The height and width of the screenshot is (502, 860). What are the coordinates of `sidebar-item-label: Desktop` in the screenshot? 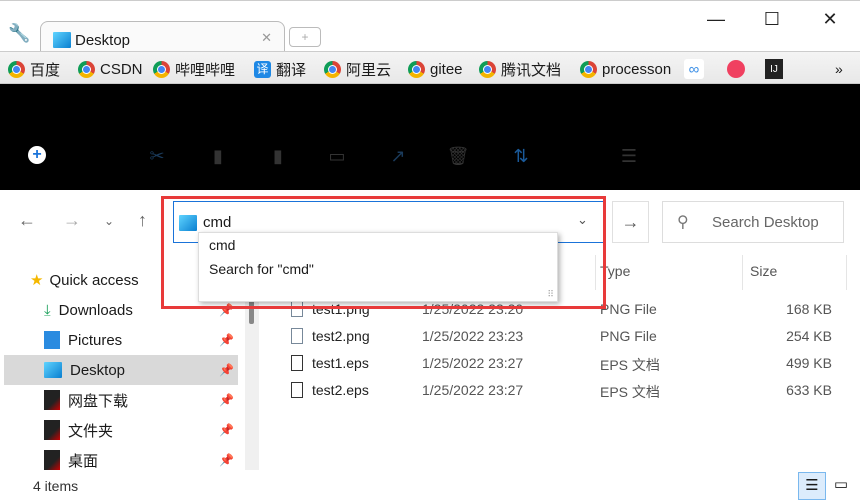 It's located at (98, 370).